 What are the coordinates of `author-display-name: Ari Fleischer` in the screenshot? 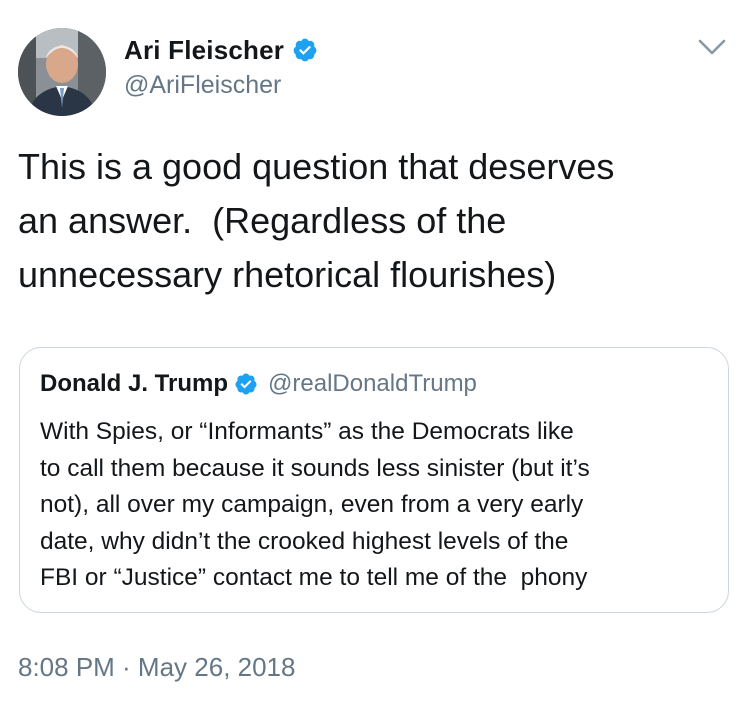 It's located at (204, 50).